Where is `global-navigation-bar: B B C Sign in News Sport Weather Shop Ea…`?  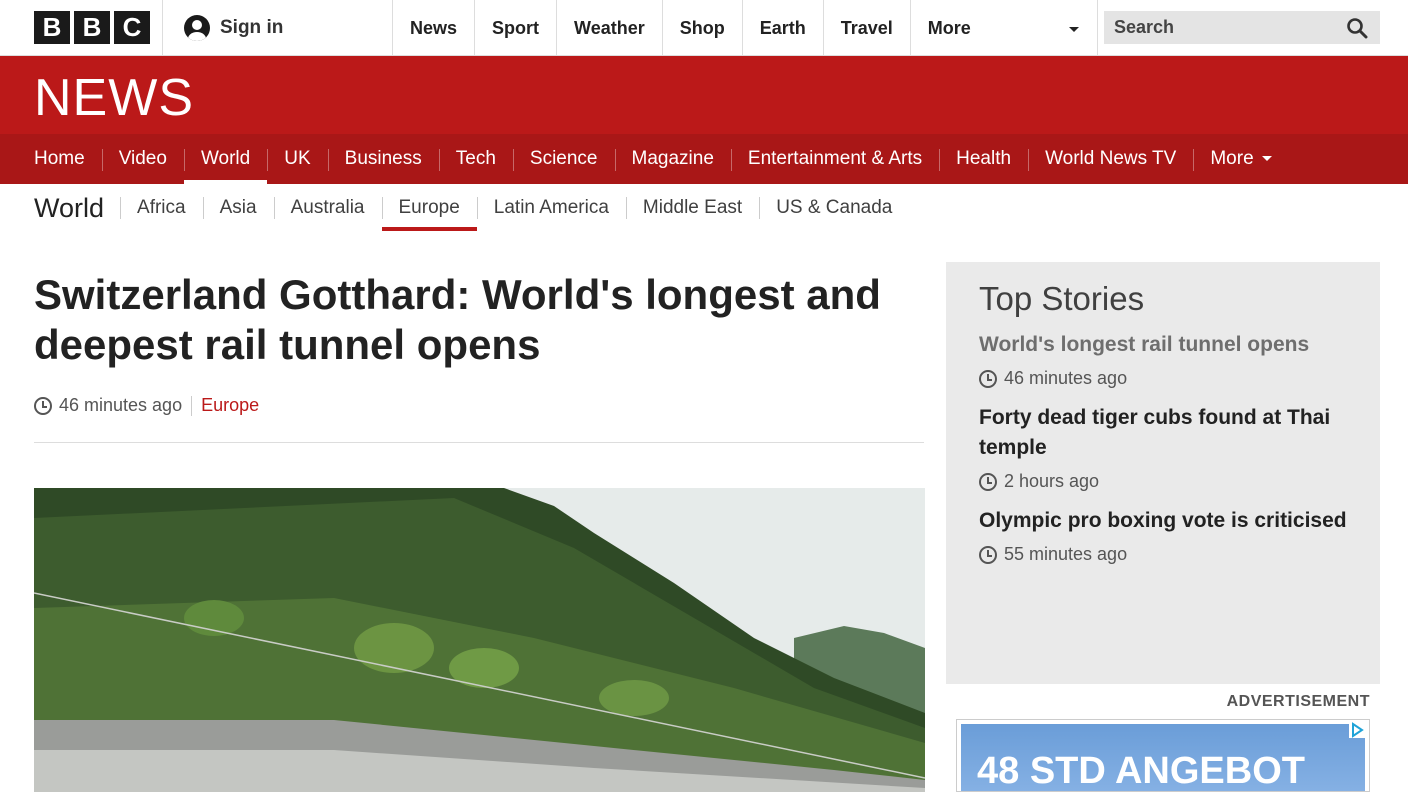
global-navigation-bar: B B C Sign in News Sport Weather Shop Ea… is located at coordinates (704, 28).